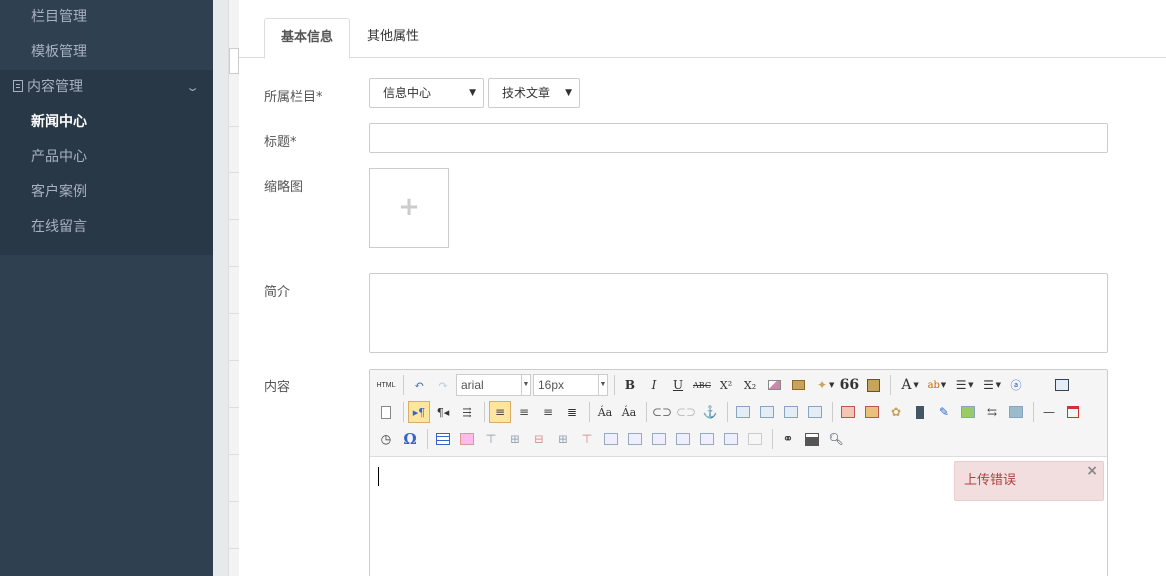 The width and height of the screenshot is (1166, 576). Describe the element at coordinates (534, 93) in the screenshot. I see `category-select-secondary: 技术文章 ▼` at that location.